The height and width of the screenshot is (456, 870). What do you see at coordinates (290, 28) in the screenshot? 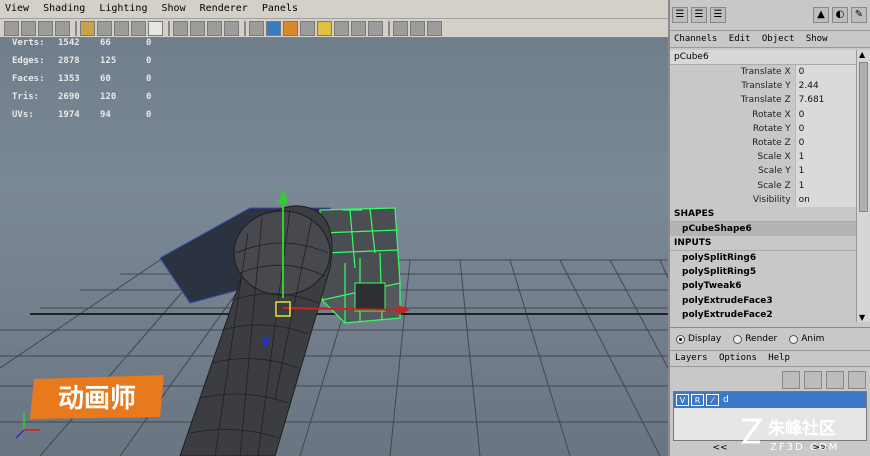
I see `default-lighting-icon` at bounding box center [290, 28].